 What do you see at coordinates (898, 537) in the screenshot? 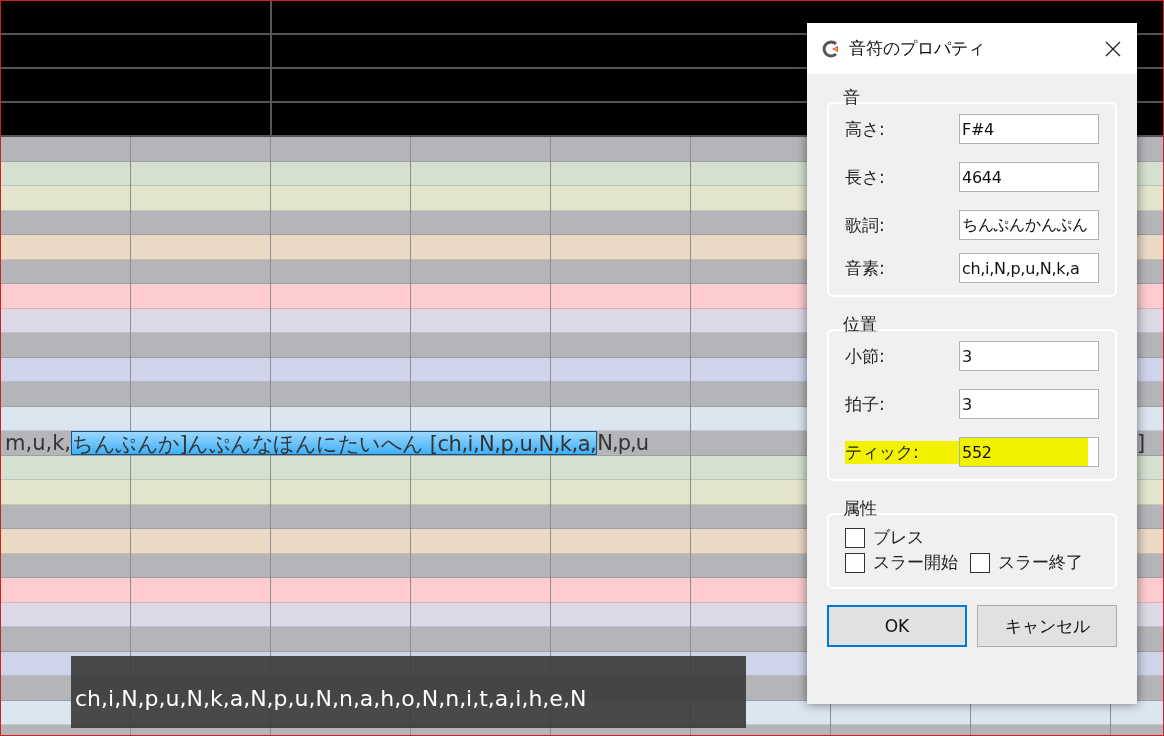
I see `checkbox-label: ブレス` at bounding box center [898, 537].